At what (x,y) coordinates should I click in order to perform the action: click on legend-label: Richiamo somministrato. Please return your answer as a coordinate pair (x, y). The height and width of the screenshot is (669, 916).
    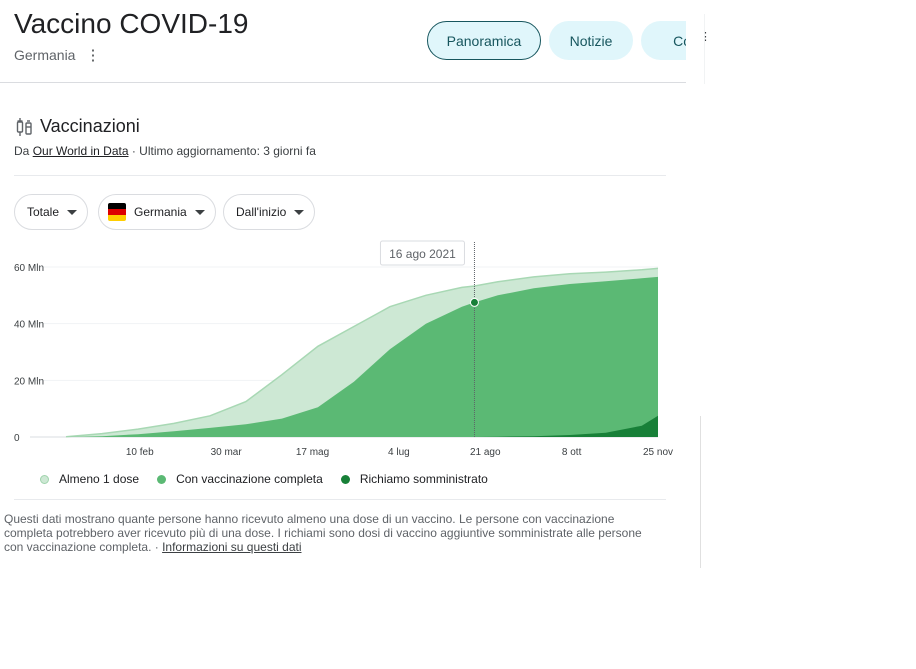
    Looking at the image, I should click on (423, 479).